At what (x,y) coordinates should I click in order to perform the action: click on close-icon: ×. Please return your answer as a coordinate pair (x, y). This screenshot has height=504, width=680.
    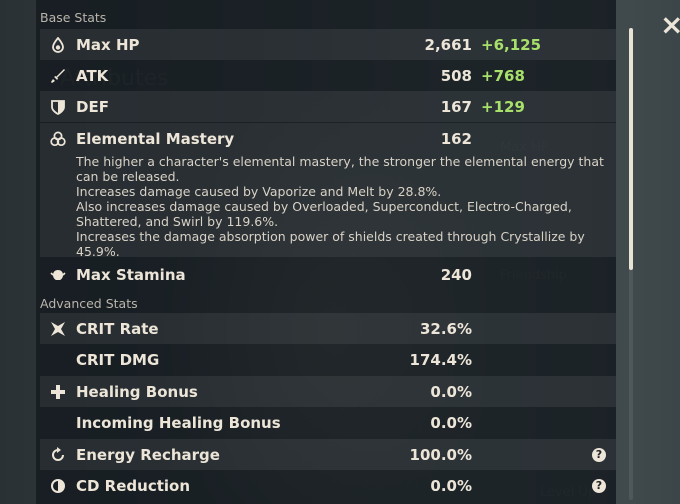
    Looking at the image, I should click on (670, 25).